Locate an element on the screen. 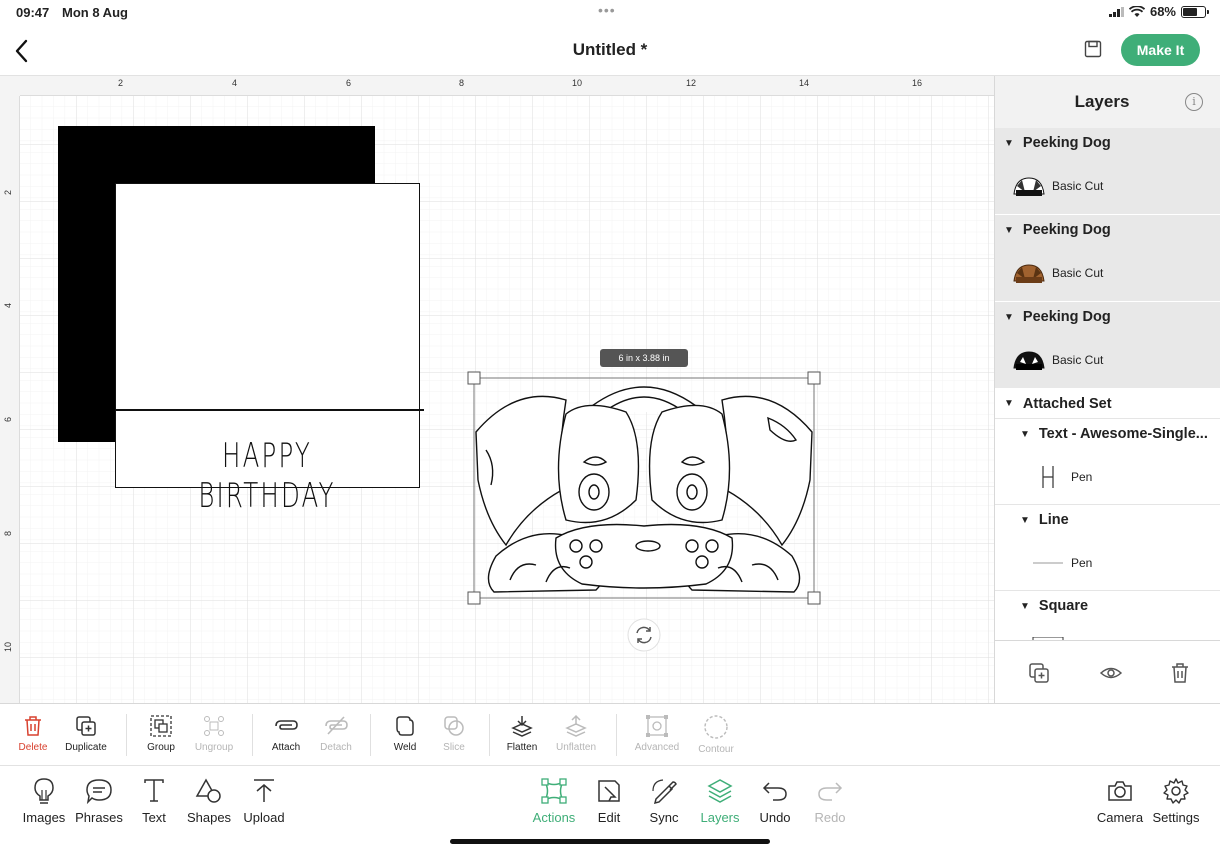 This screenshot has width=1220, height=853. delete-button: Delete is located at coordinates (33, 733).